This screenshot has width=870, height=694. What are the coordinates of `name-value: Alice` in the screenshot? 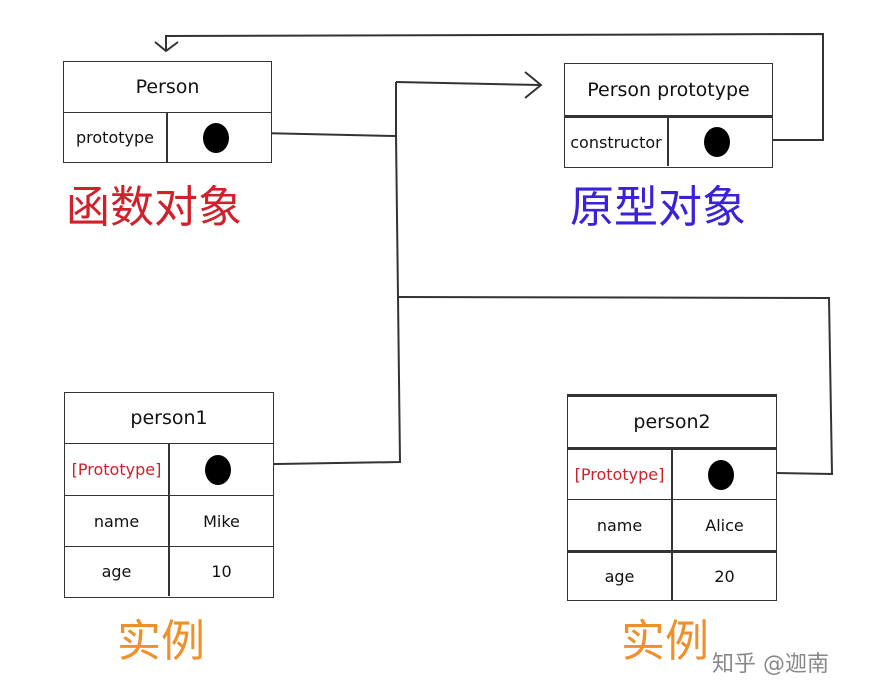 It's located at (724, 525).